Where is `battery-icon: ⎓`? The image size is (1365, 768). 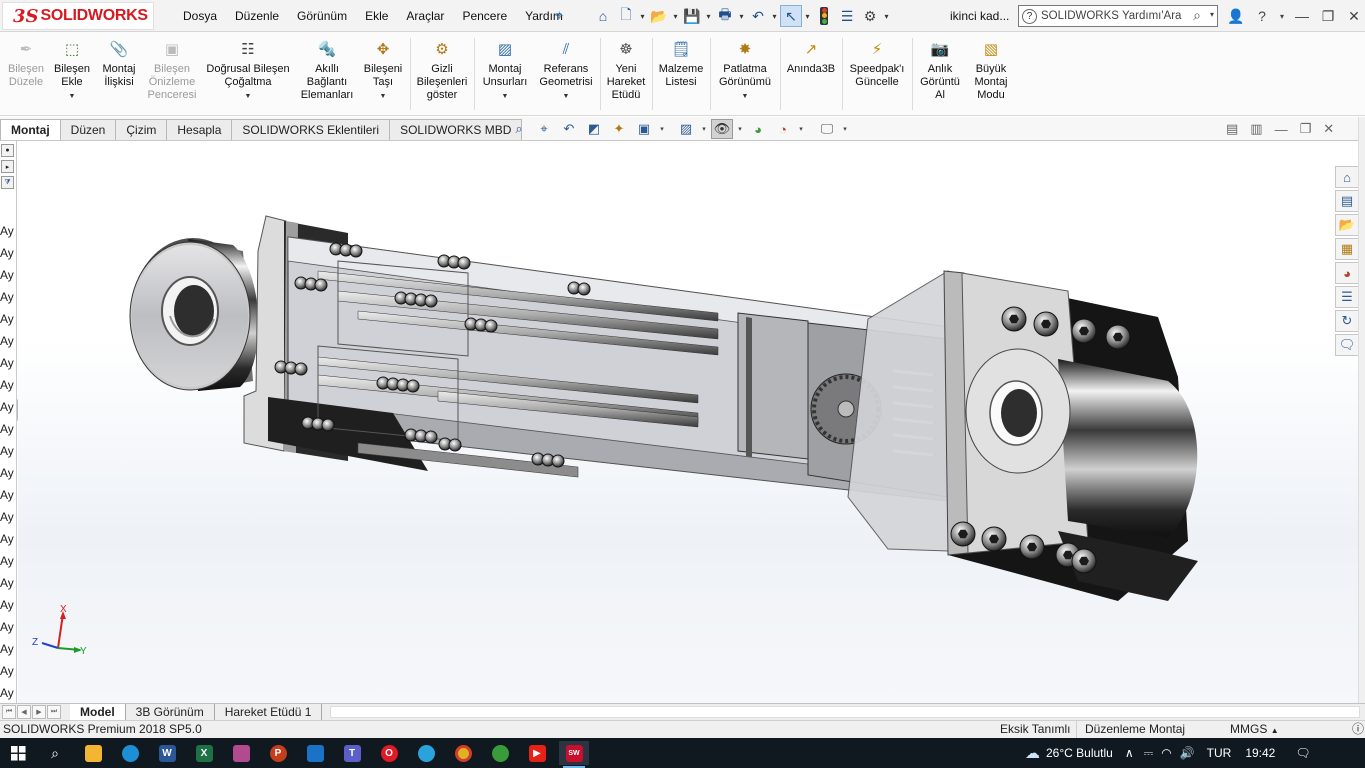
battery-icon: ⎓ is located at coordinates (1149, 753).